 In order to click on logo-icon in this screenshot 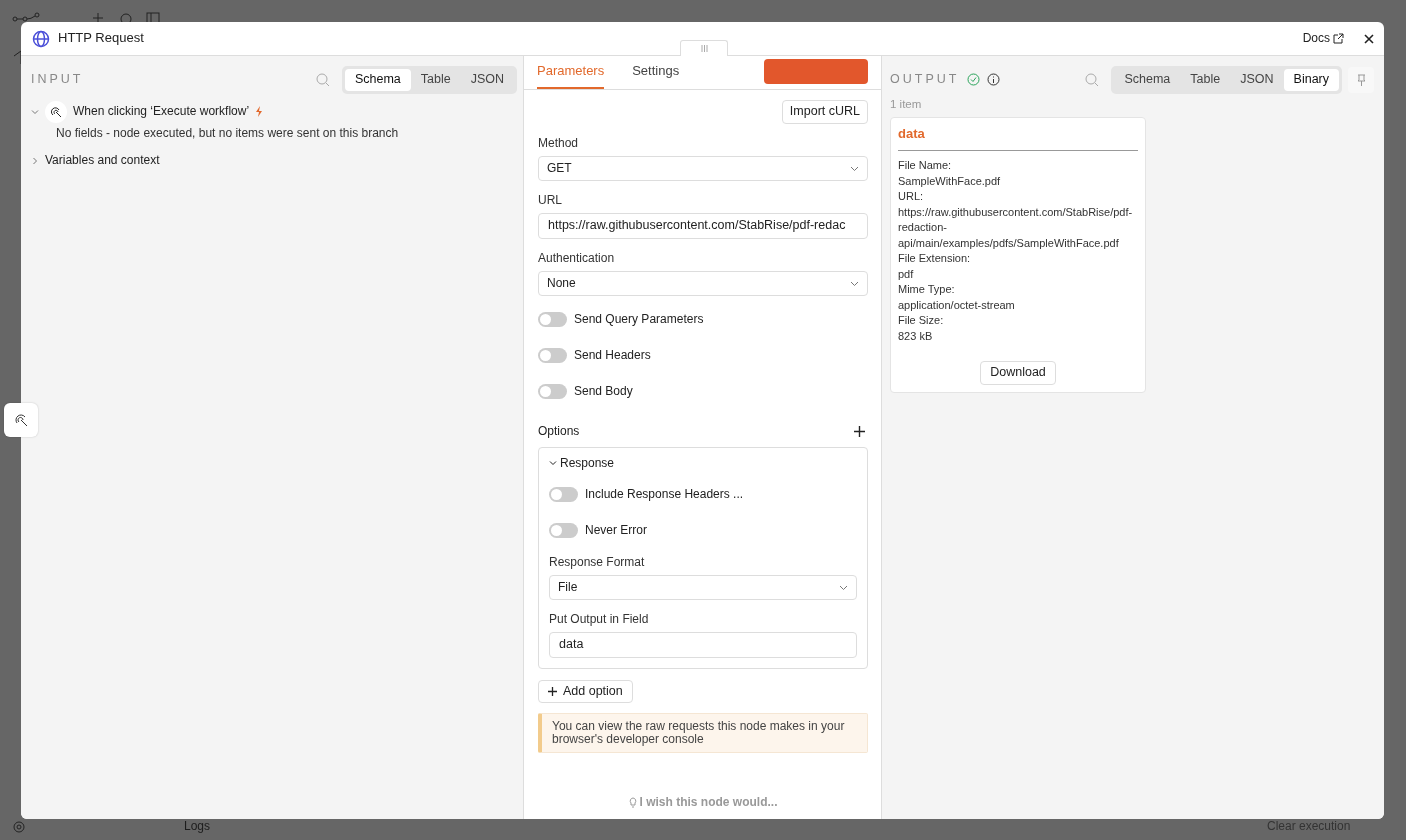, I will do `click(27, 18)`.